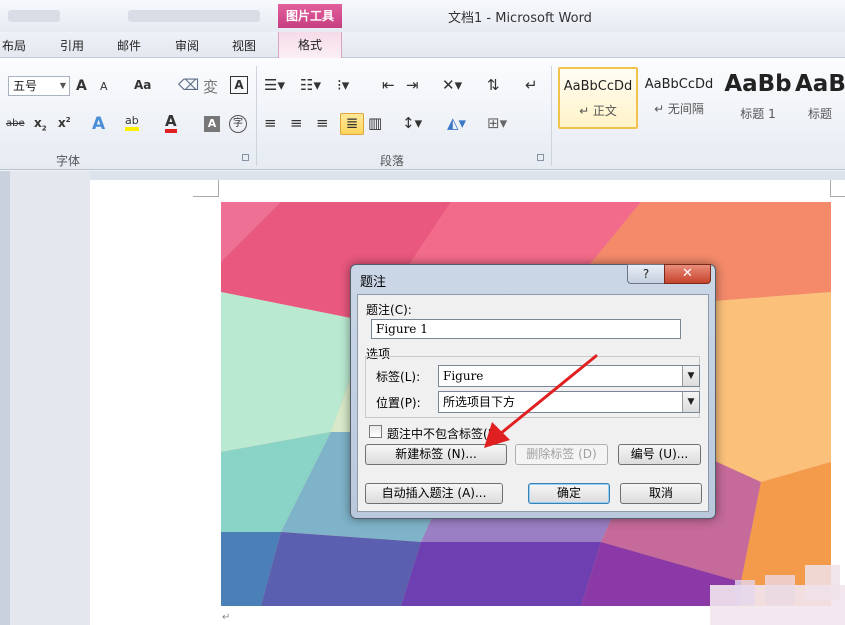  What do you see at coordinates (819, 114) in the screenshot?
I see `style-name: 标题` at bounding box center [819, 114].